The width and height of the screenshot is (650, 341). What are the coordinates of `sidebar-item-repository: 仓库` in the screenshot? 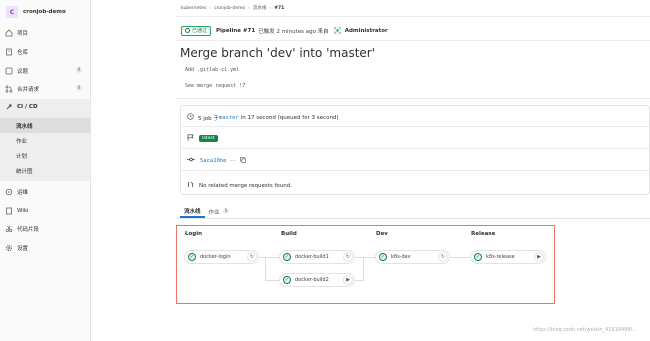 It's located at (45, 51).